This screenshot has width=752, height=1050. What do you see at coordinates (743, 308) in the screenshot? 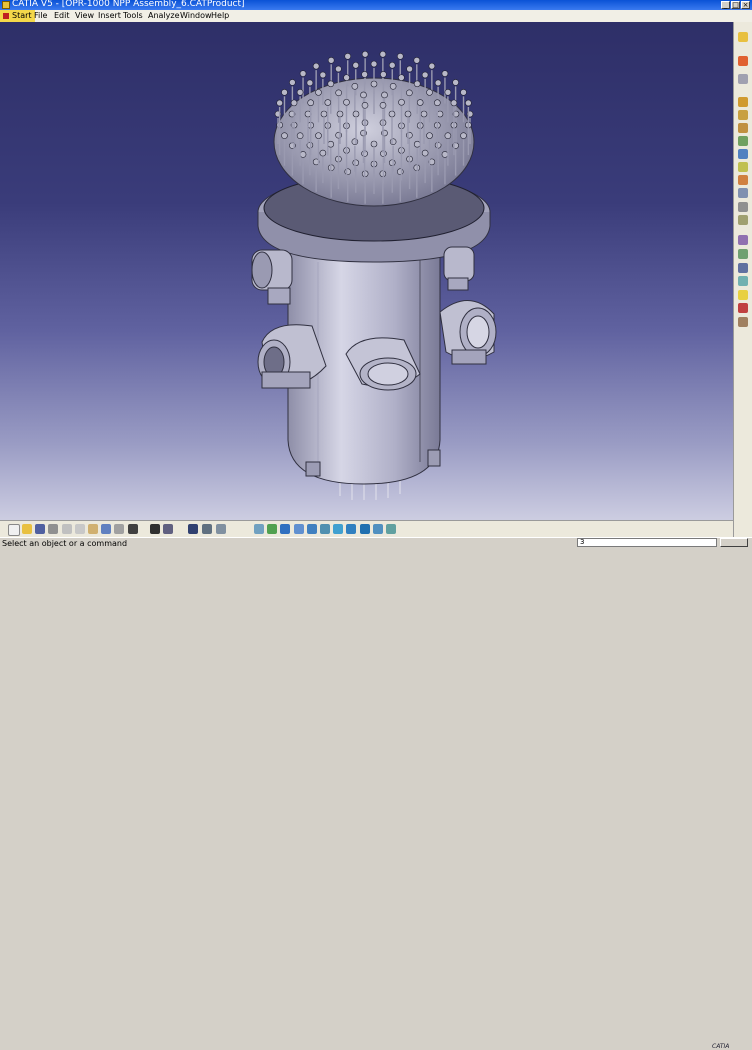
I see `measure-icon` at bounding box center [743, 308].